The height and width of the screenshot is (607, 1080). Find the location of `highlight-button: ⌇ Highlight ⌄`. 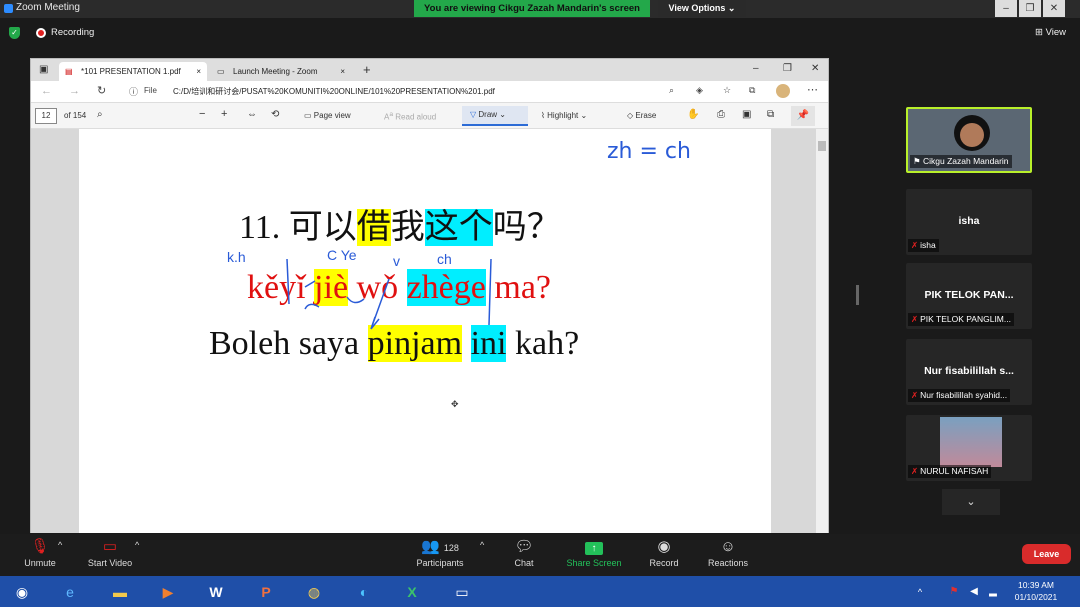

highlight-button: ⌇ Highlight ⌄ is located at coordinates (564, 115).